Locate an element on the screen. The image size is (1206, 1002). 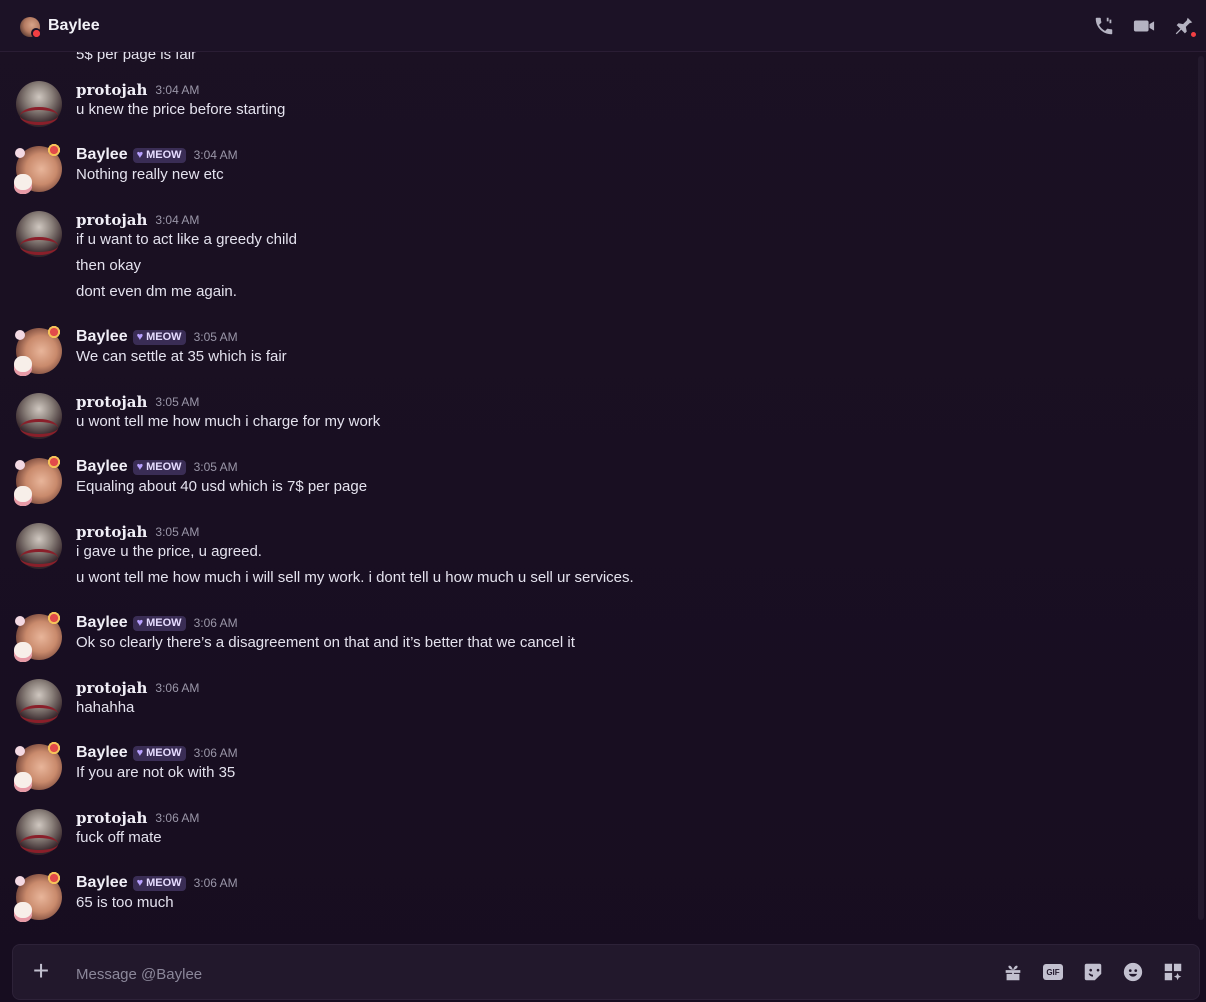
gift-icon is located at coordinates (1013, 972).